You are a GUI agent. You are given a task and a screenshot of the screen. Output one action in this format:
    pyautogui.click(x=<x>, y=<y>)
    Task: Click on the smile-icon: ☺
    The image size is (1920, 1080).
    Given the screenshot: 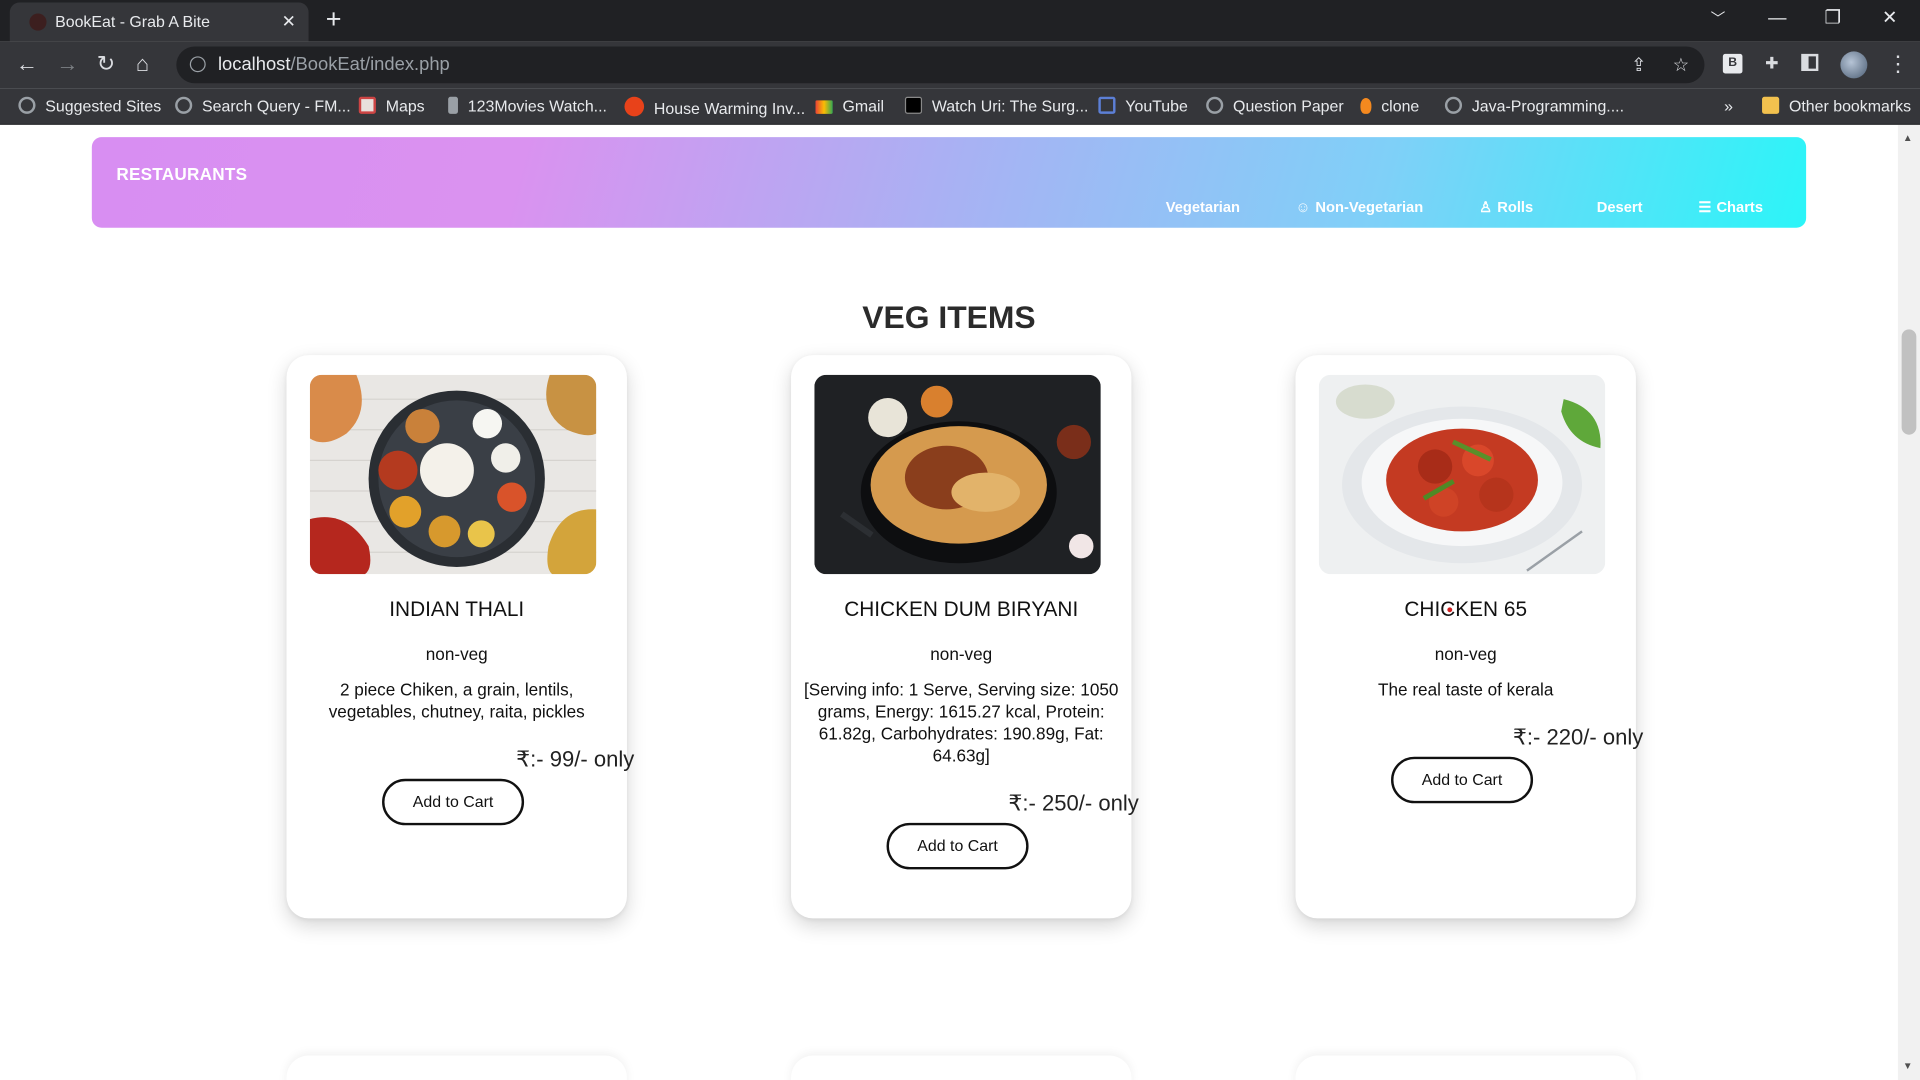 What is the action you would take?
    pyautogui.click(x=1303, y=207)
    